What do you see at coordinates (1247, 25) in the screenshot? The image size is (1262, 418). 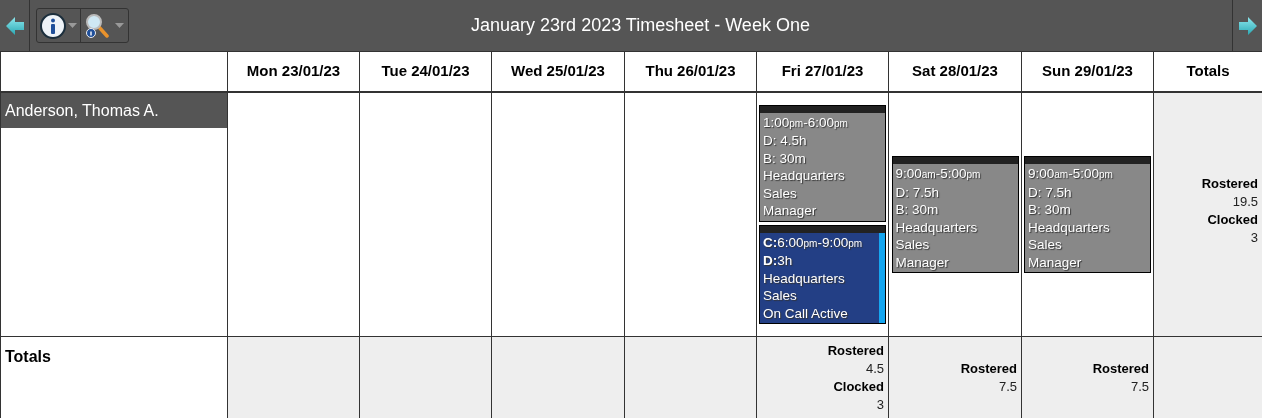 I see `forward-arrow-icon` at bounding box center [1247, 25].